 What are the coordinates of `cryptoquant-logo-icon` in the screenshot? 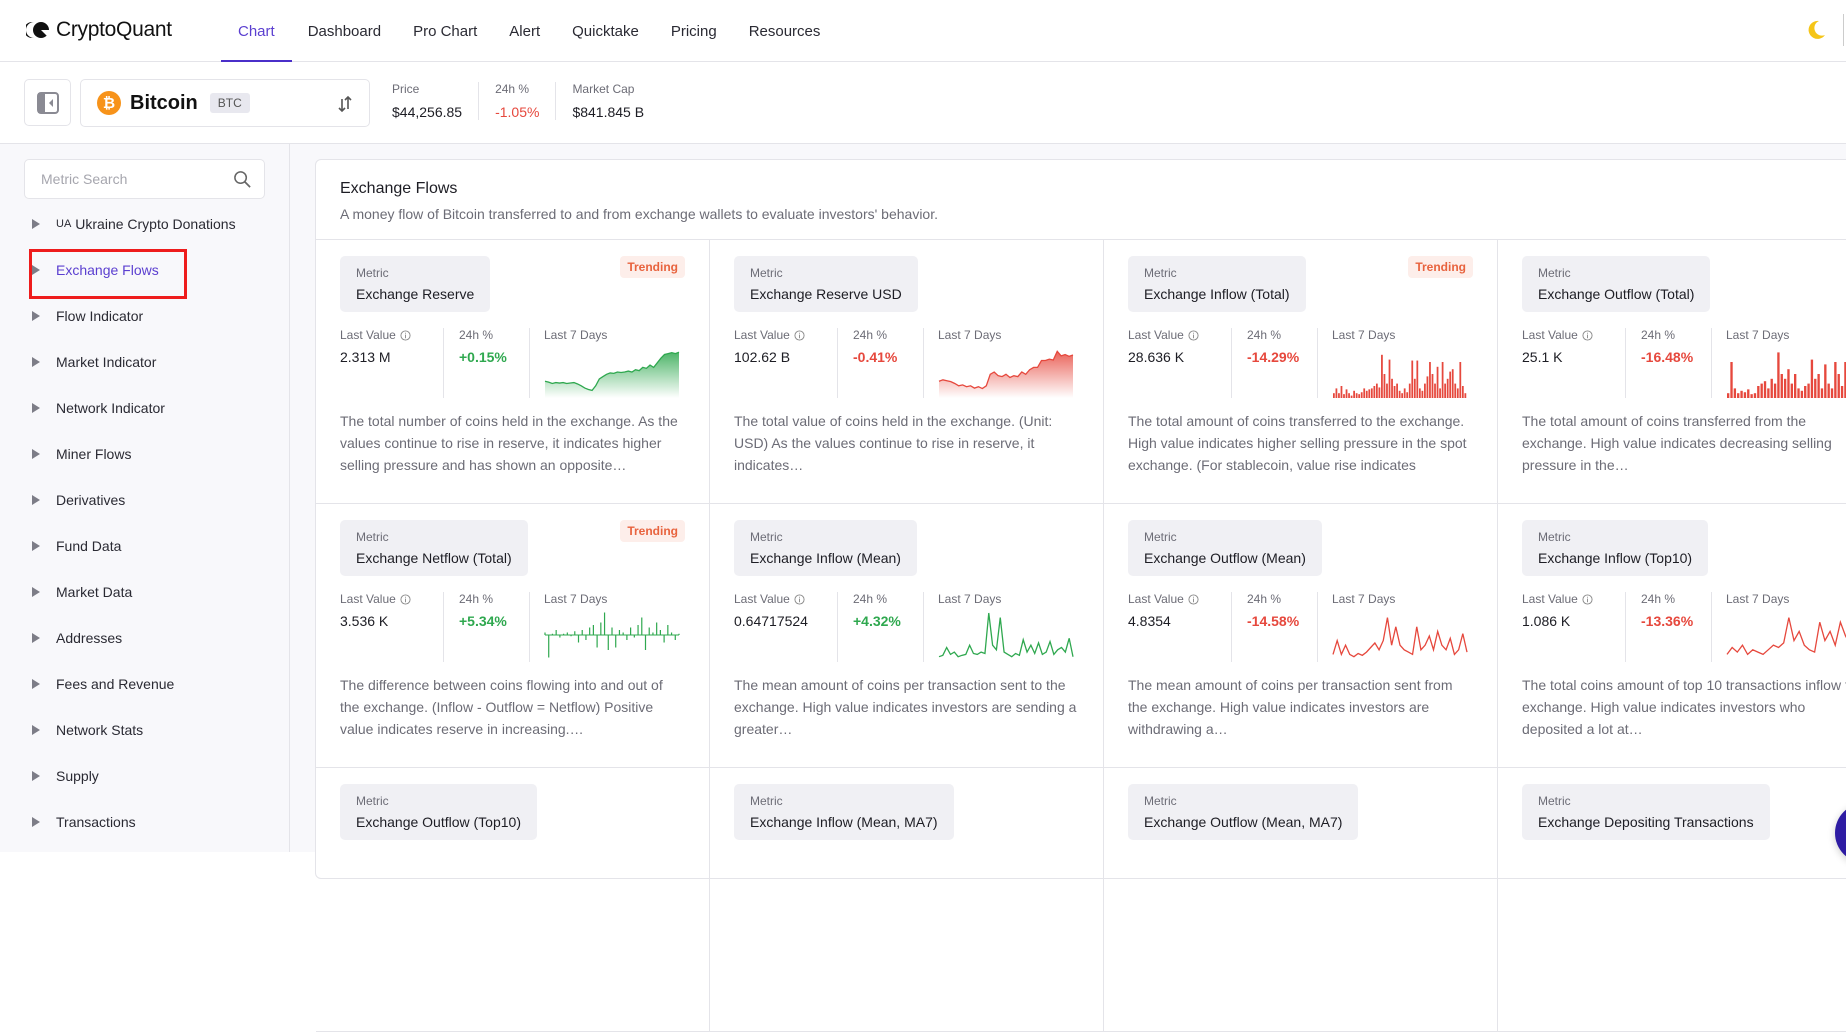 It's located at (38, 30).